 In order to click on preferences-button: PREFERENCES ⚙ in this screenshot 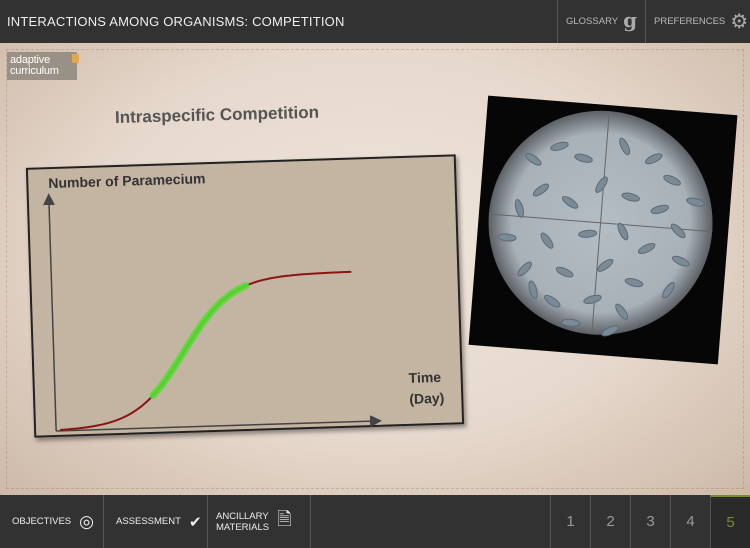, I will do `click(697, 21)`.